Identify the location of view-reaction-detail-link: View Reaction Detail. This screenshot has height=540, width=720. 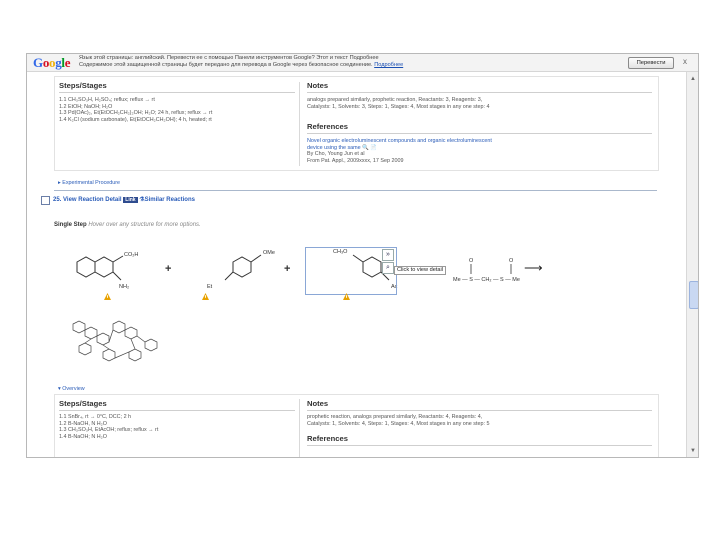
(92, 200).